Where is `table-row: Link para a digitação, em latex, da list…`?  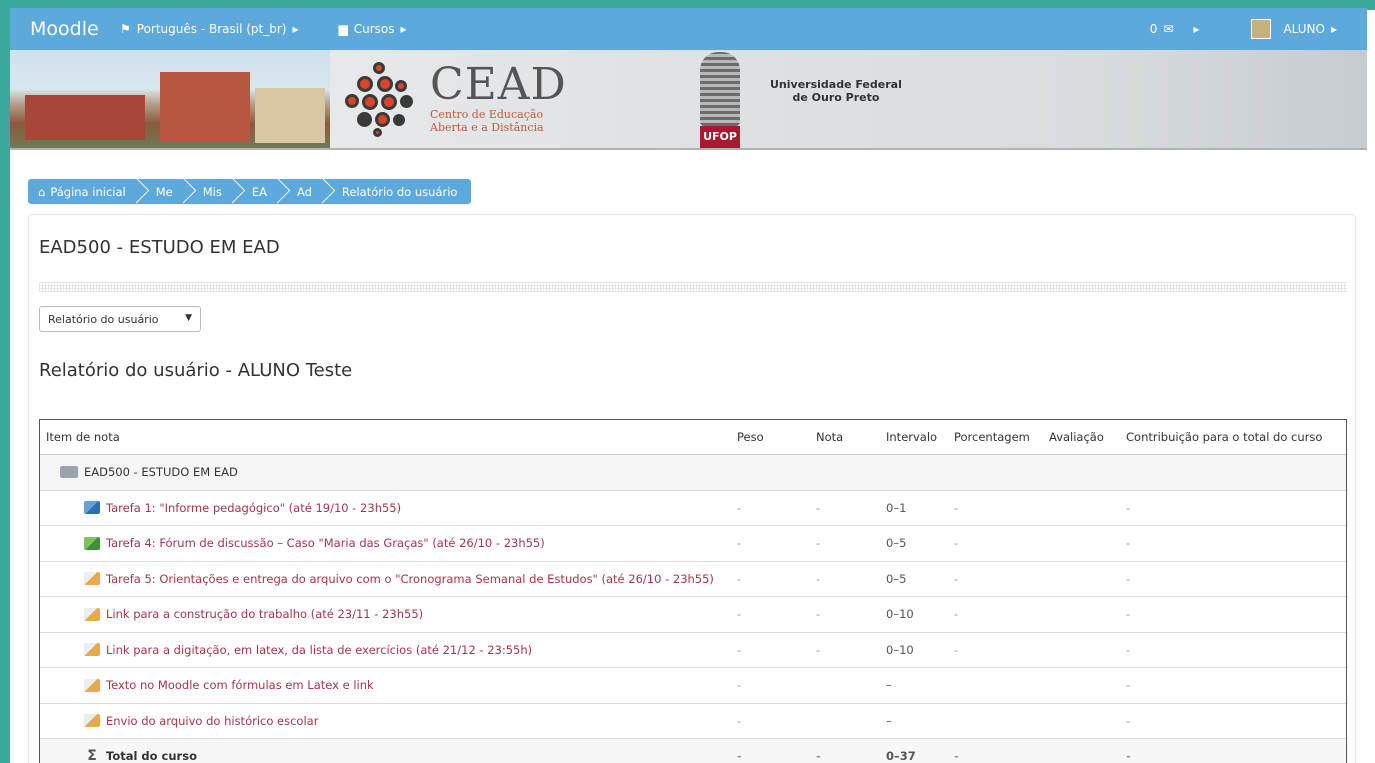
table-row: Link para a digitação, em latex, da list… is located at coordinates (693, 650).